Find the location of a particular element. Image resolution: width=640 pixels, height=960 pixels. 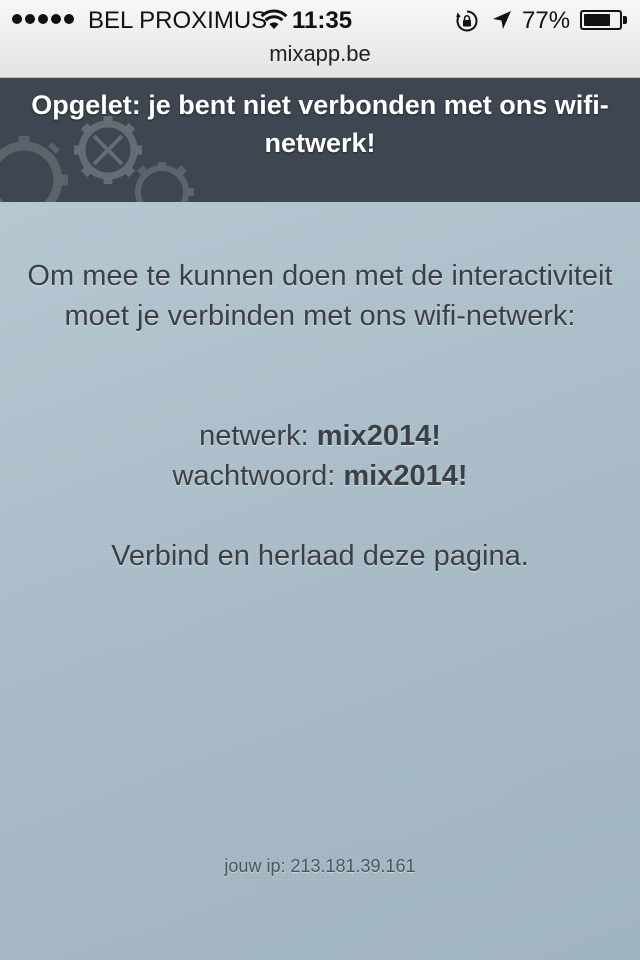

wifi-icon is located at coordinates (274, 19).